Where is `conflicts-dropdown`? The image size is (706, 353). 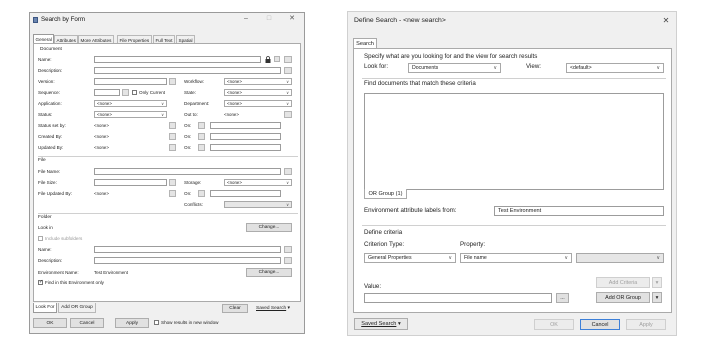
conflicts-dropdown is located at coordinates (258, 204).